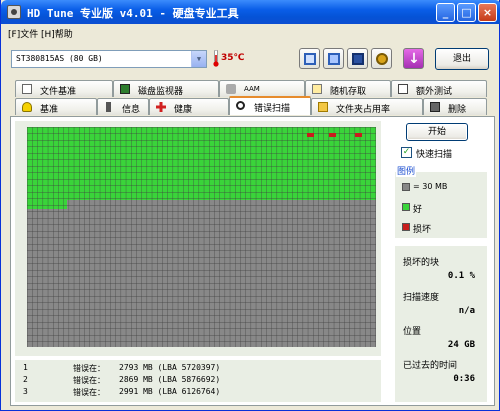 This screenshot has height=411, width=500. Describe the element at coordinates (23, 33) in the screenshot. I see `menu-file: [F]文件` at that location.